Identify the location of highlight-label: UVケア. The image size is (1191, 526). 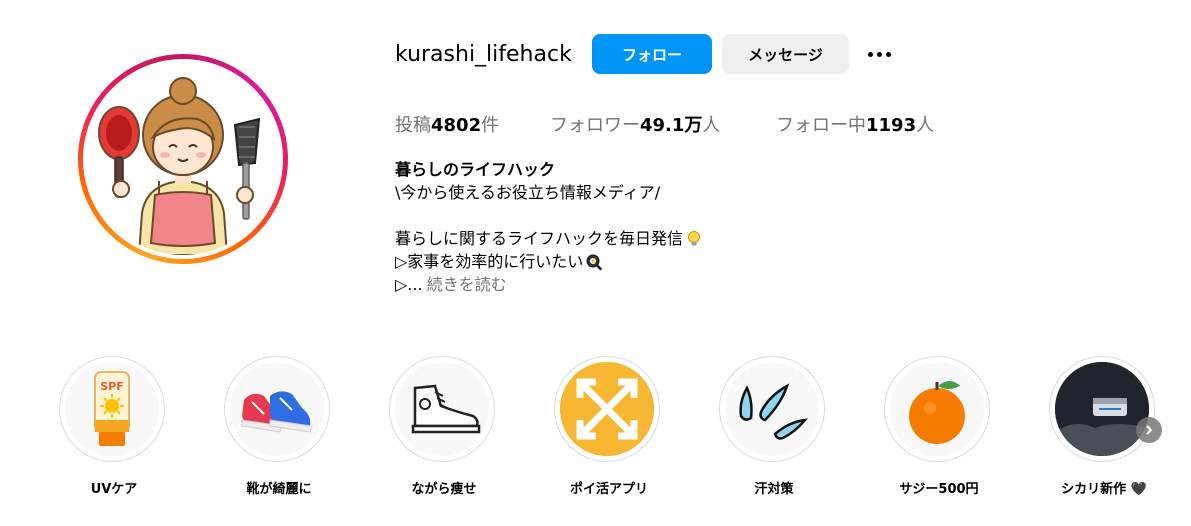
(114, 489).